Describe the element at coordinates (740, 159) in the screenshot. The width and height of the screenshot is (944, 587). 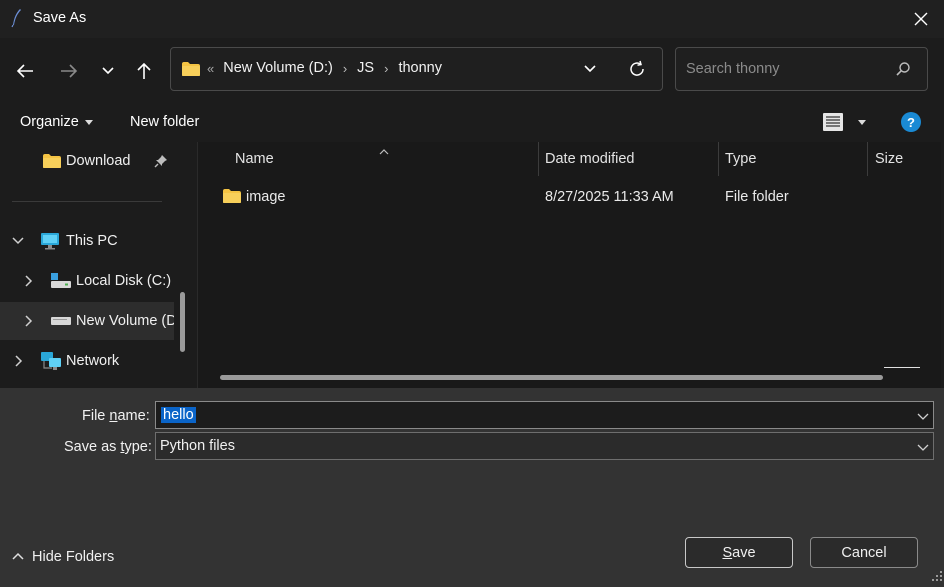
I see `column-header-type: Type` at that location.